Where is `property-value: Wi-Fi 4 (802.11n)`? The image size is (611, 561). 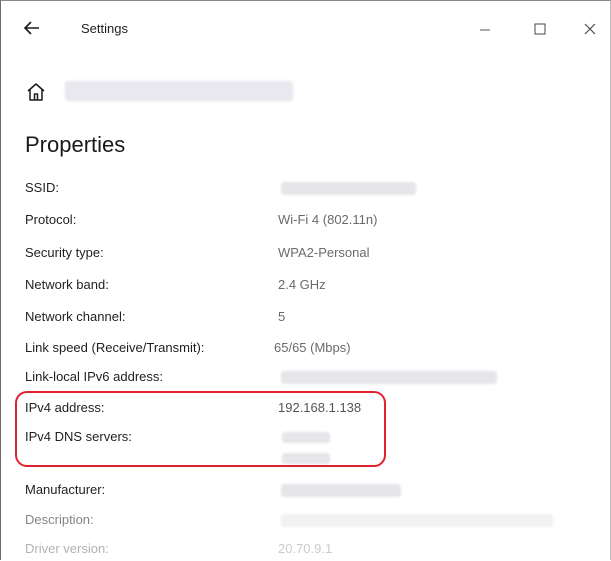 property-value: Wi-Fi 4 (802.11n) is located at coordinates (328, 219).